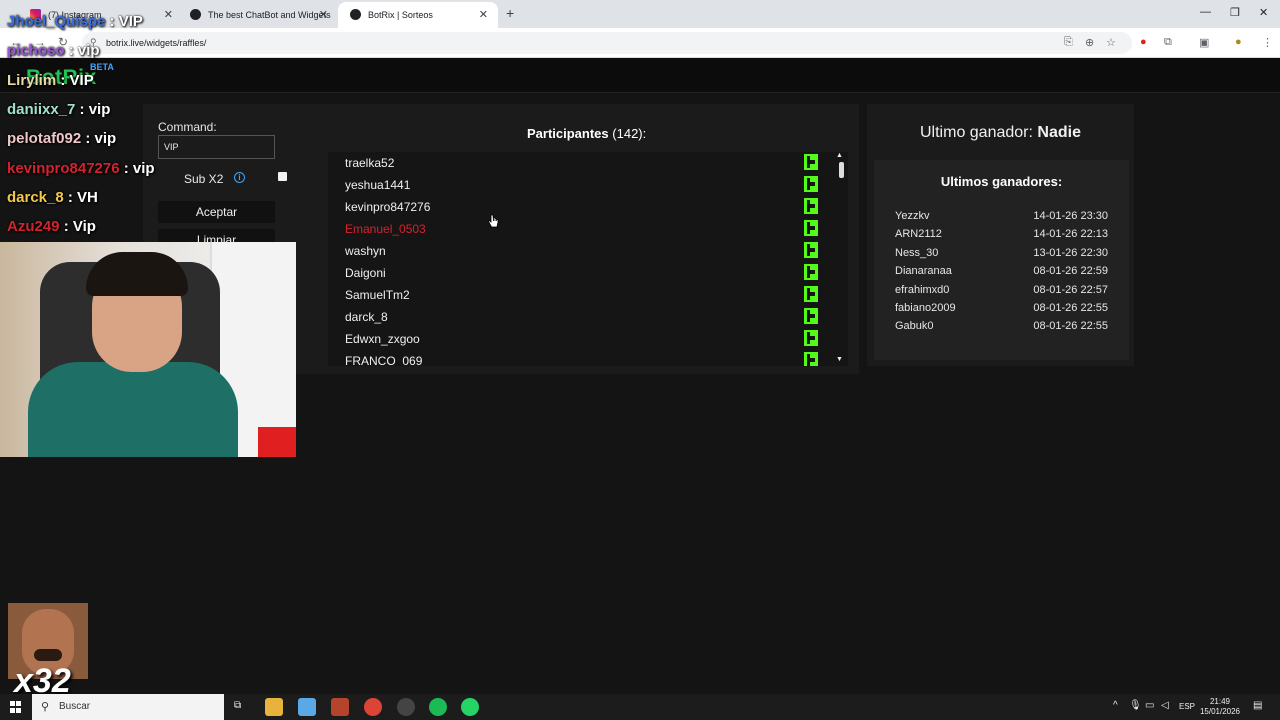 The image size is (1280, 720). What do you see at coordinates (510, 13) in the screenshot?
I see `new-tab-icon: +` at bounding box center [510, 13].